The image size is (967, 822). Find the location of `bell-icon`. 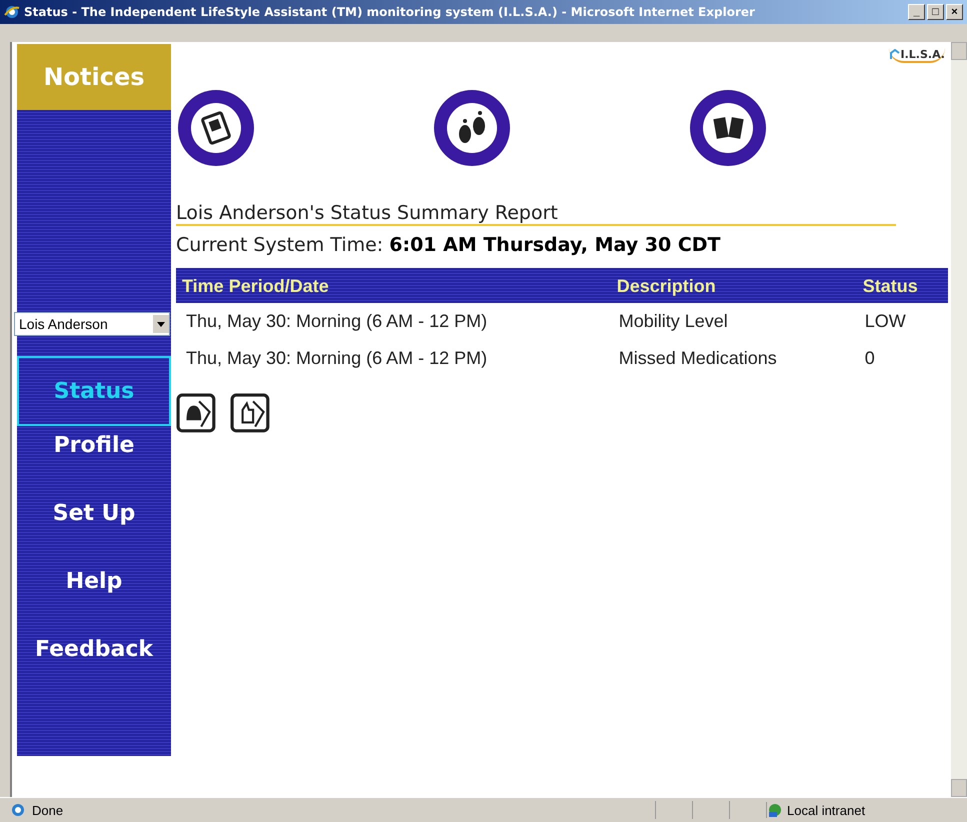

bell-icon is located at coordinates (197, 414).